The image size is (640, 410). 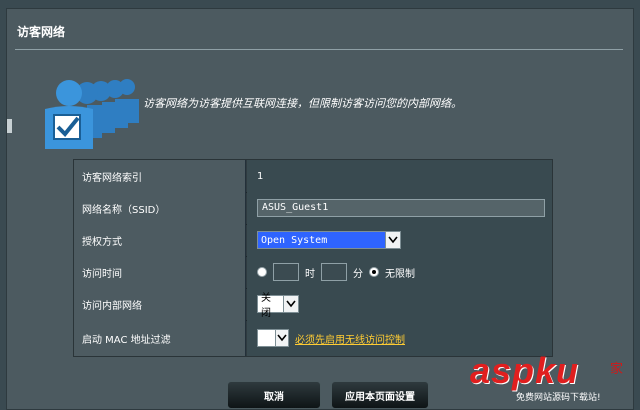 What do you see at coordinates (313, 176) in the screenshot?
I see `table-row-index: 访客网络索引 1` at bounding box center [313, 176].